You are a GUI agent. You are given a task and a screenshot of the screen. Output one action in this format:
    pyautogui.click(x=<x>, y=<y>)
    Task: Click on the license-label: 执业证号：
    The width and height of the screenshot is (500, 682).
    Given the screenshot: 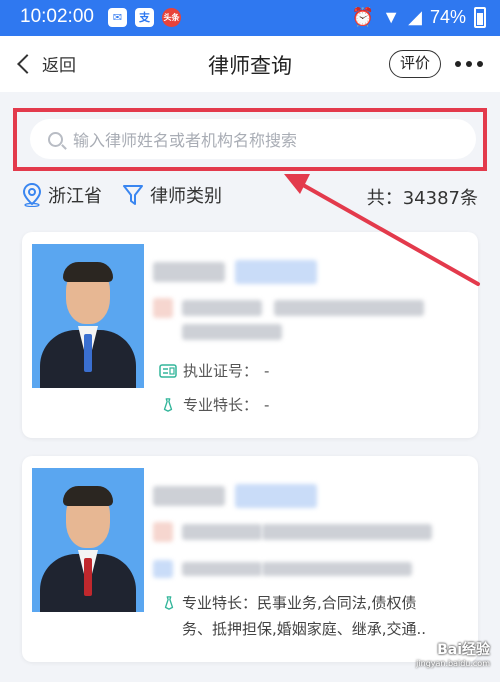 What is the action you would take?
    pyautogui.click(x=221, y=371)
    